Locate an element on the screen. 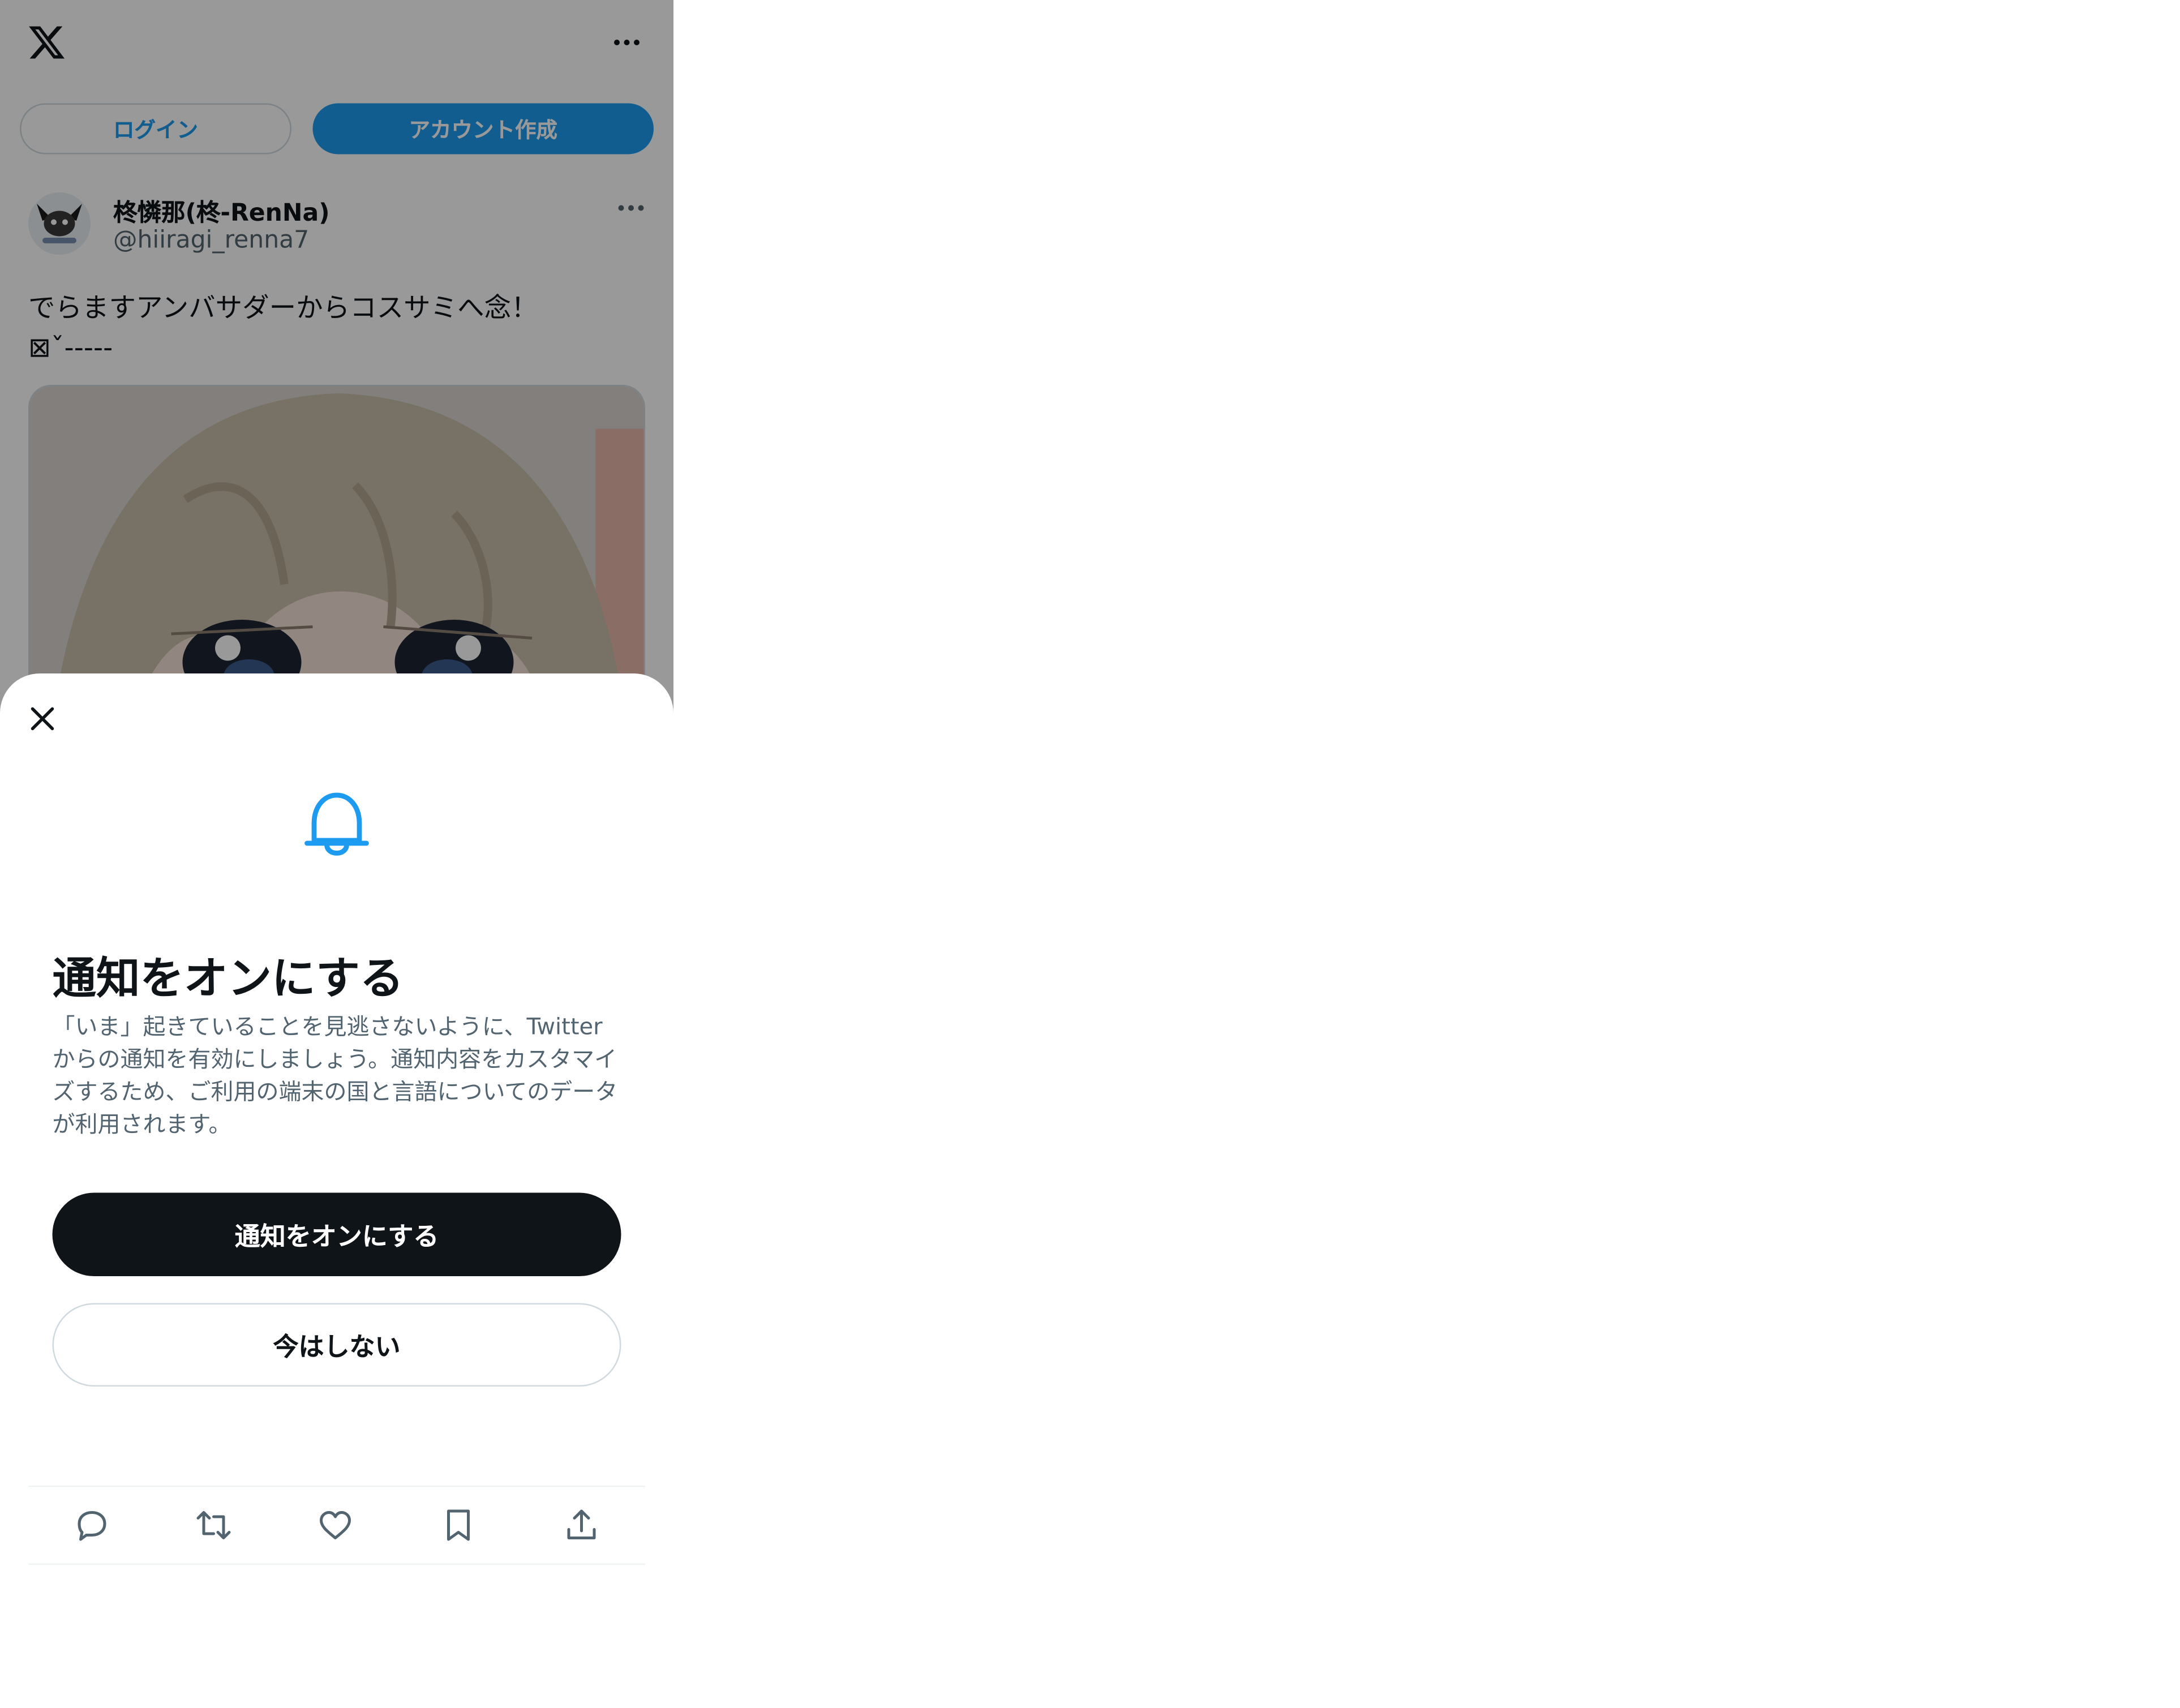  post-action-bar is located at coordinates (336, 1526).